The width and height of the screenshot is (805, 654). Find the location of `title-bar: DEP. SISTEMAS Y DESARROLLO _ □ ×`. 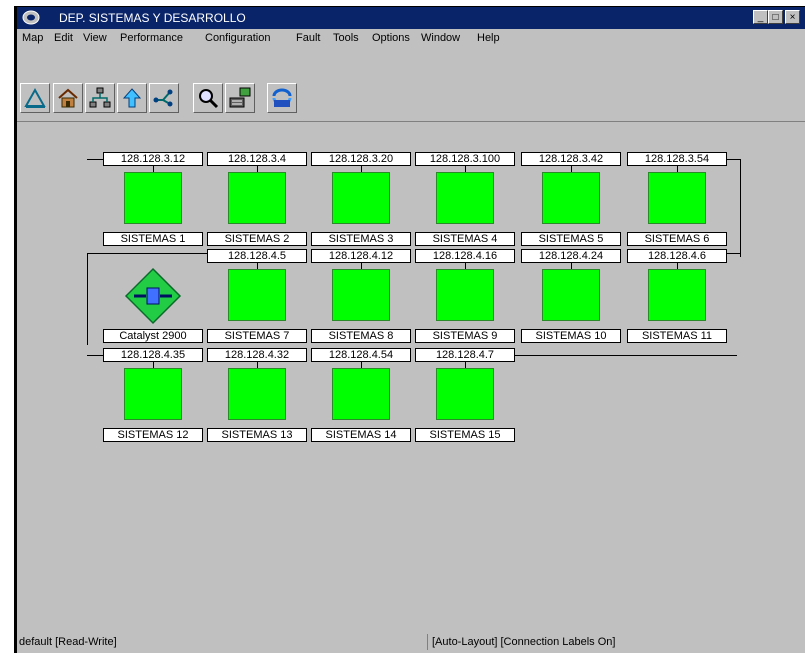

title-bar: DEP. SISTEMAS Y DESARROLLO _ □ × is located at coordinates (411, 18).